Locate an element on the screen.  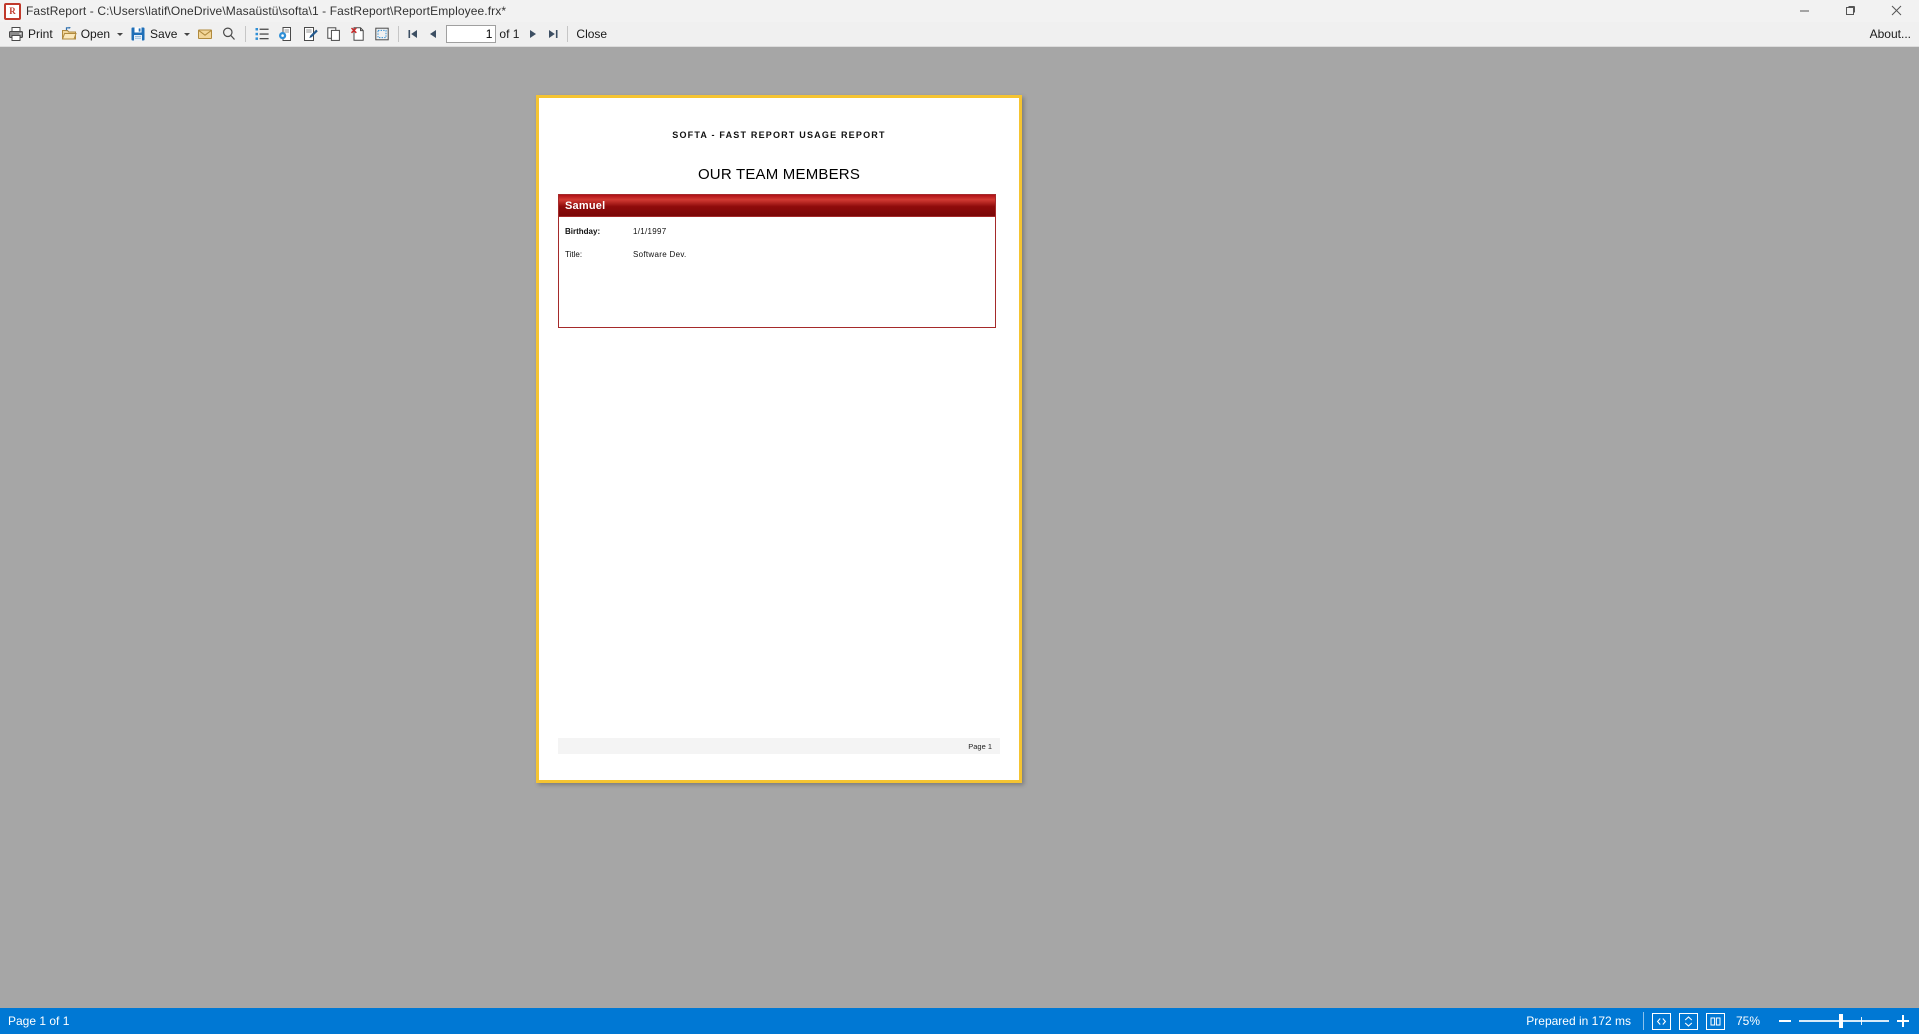
minimize-button is located at coordinates (1804, 10).